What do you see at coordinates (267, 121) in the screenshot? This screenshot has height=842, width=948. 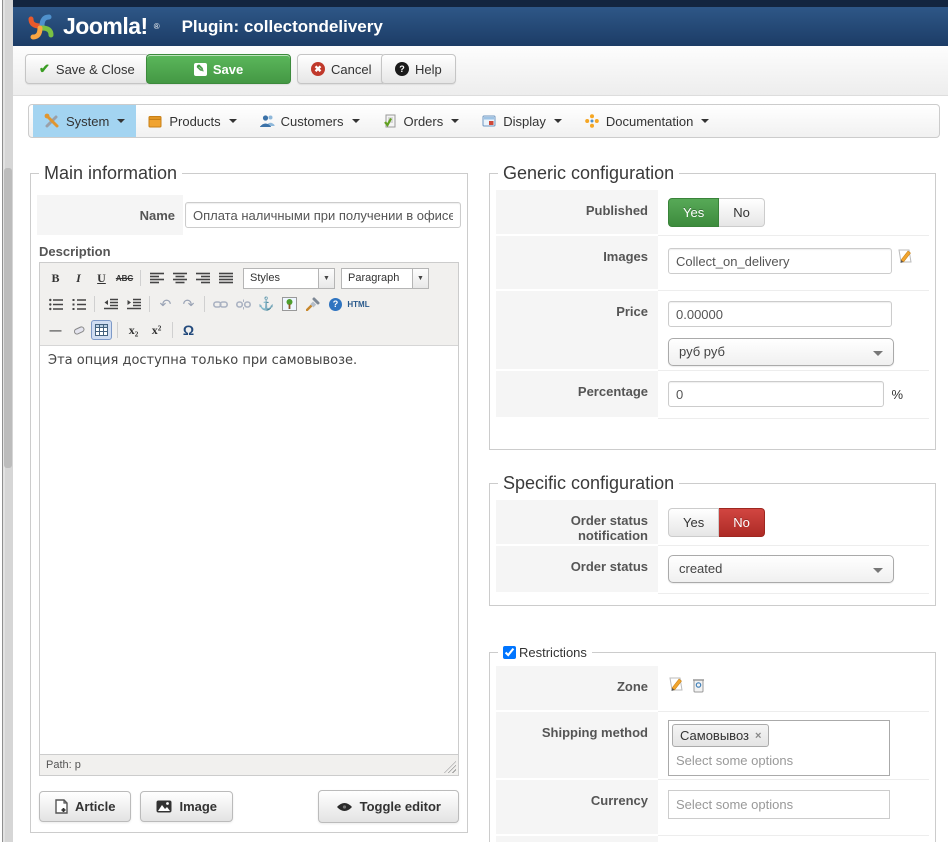 I see `users-icon` at bounding box center [267, 121].